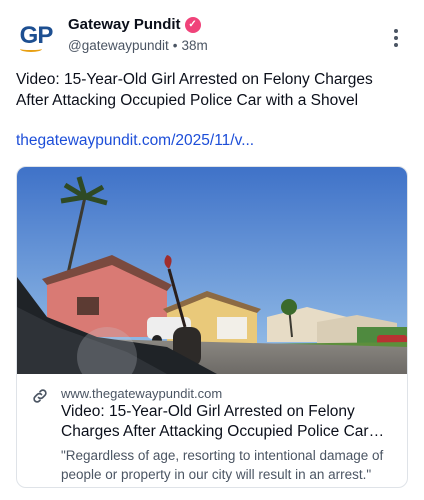 Image resolution: width=424 pixels, height=500 pixels. What do you see at coordinates (118, 45) in the screenshot?
I see `handle: @gatewaypundit` at bounding box center [118, 45].